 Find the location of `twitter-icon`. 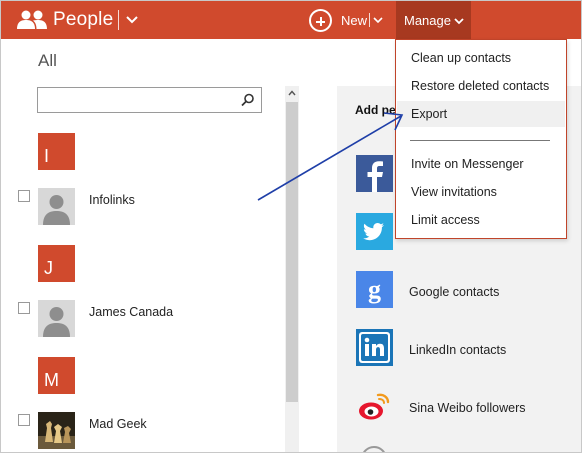

twitter-icon is located at coordinates (374, 231).